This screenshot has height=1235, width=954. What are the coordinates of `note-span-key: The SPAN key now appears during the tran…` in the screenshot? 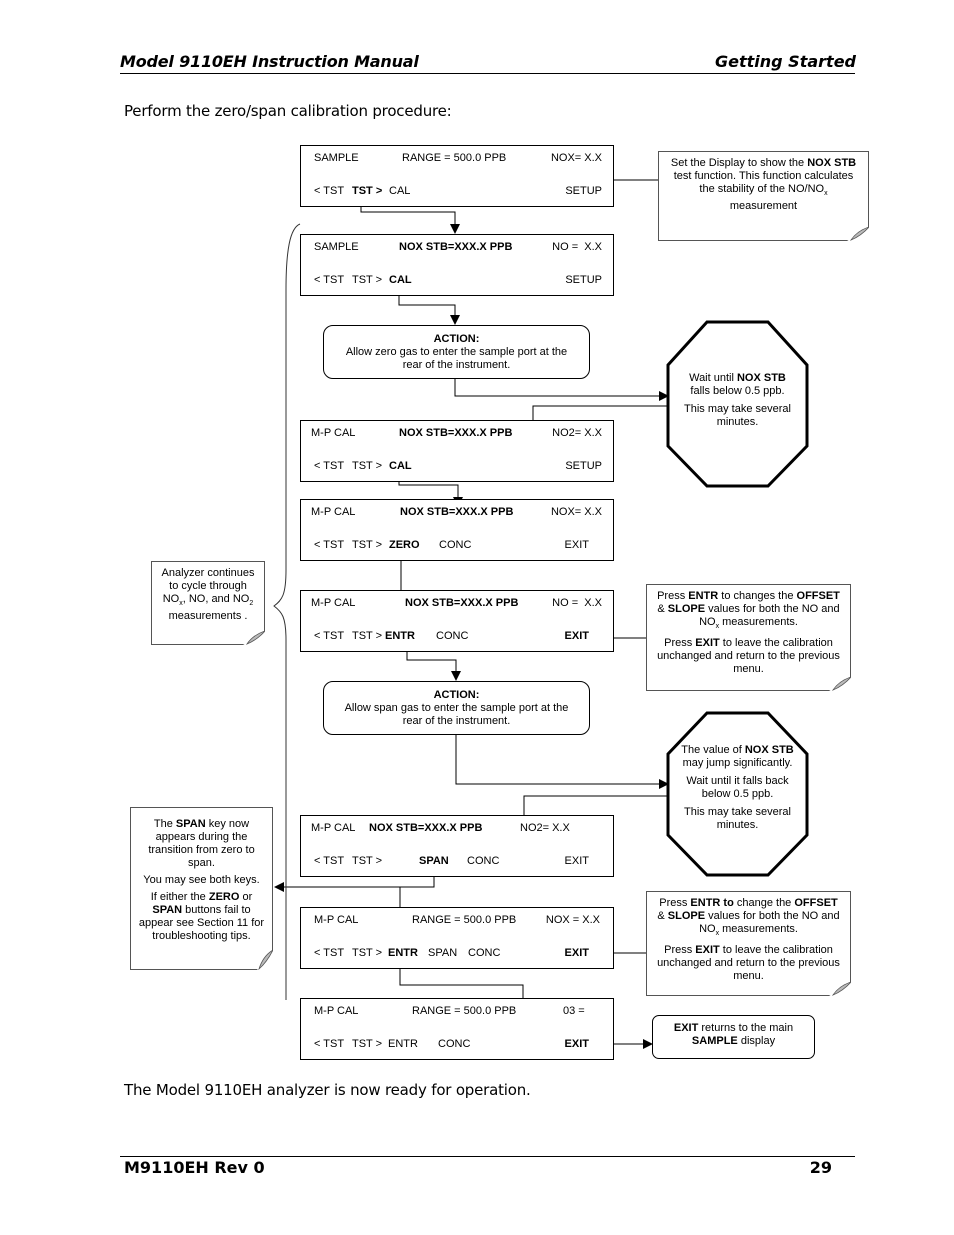 It's located at (201, 888).